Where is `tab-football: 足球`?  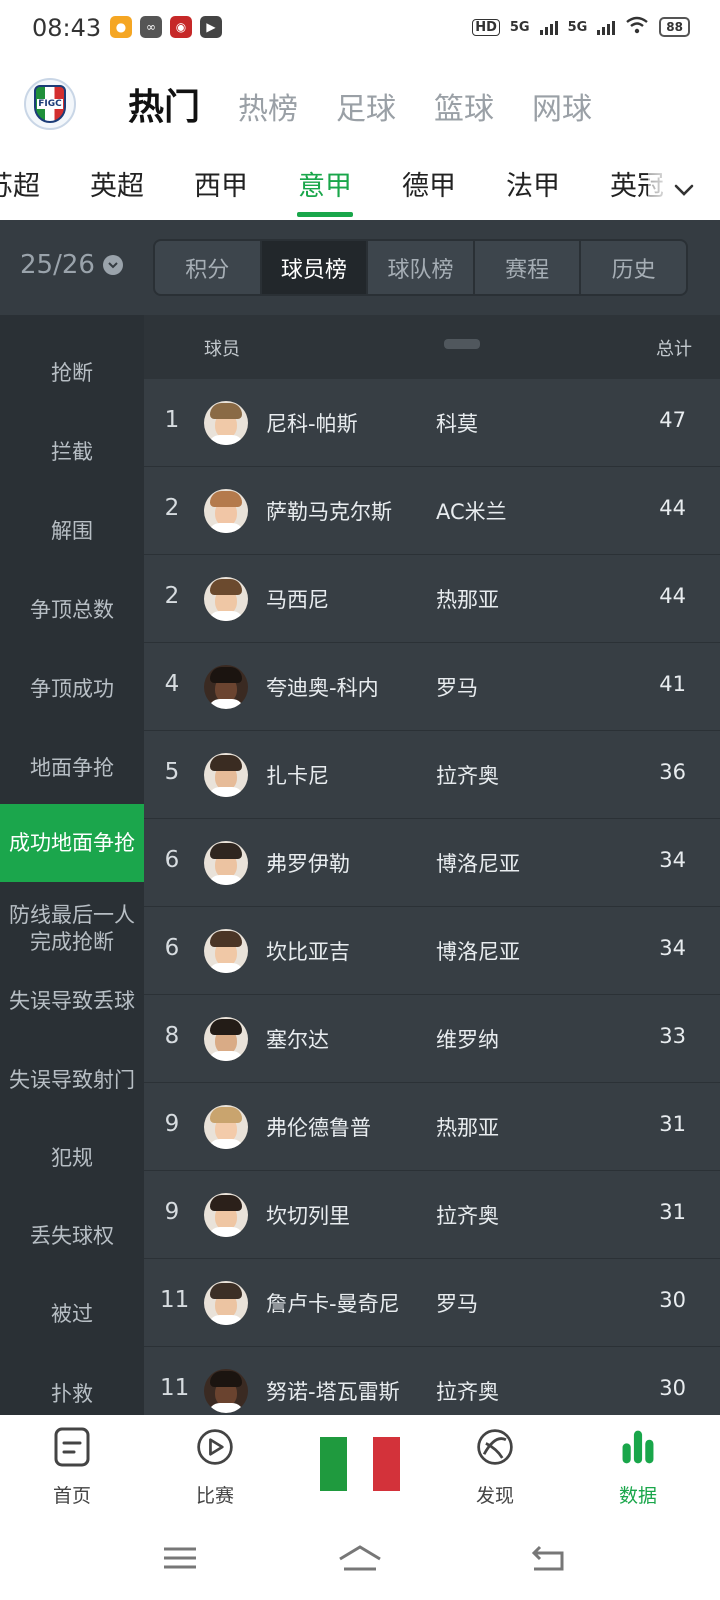
tab-football: 足球 is located at coordinates (366, 106).